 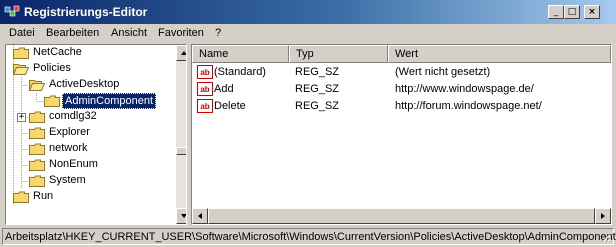 What do you see at coordinates (230, 106) in the screenshot?
I see `value-name: Delete` at bounding box center [230, 106].